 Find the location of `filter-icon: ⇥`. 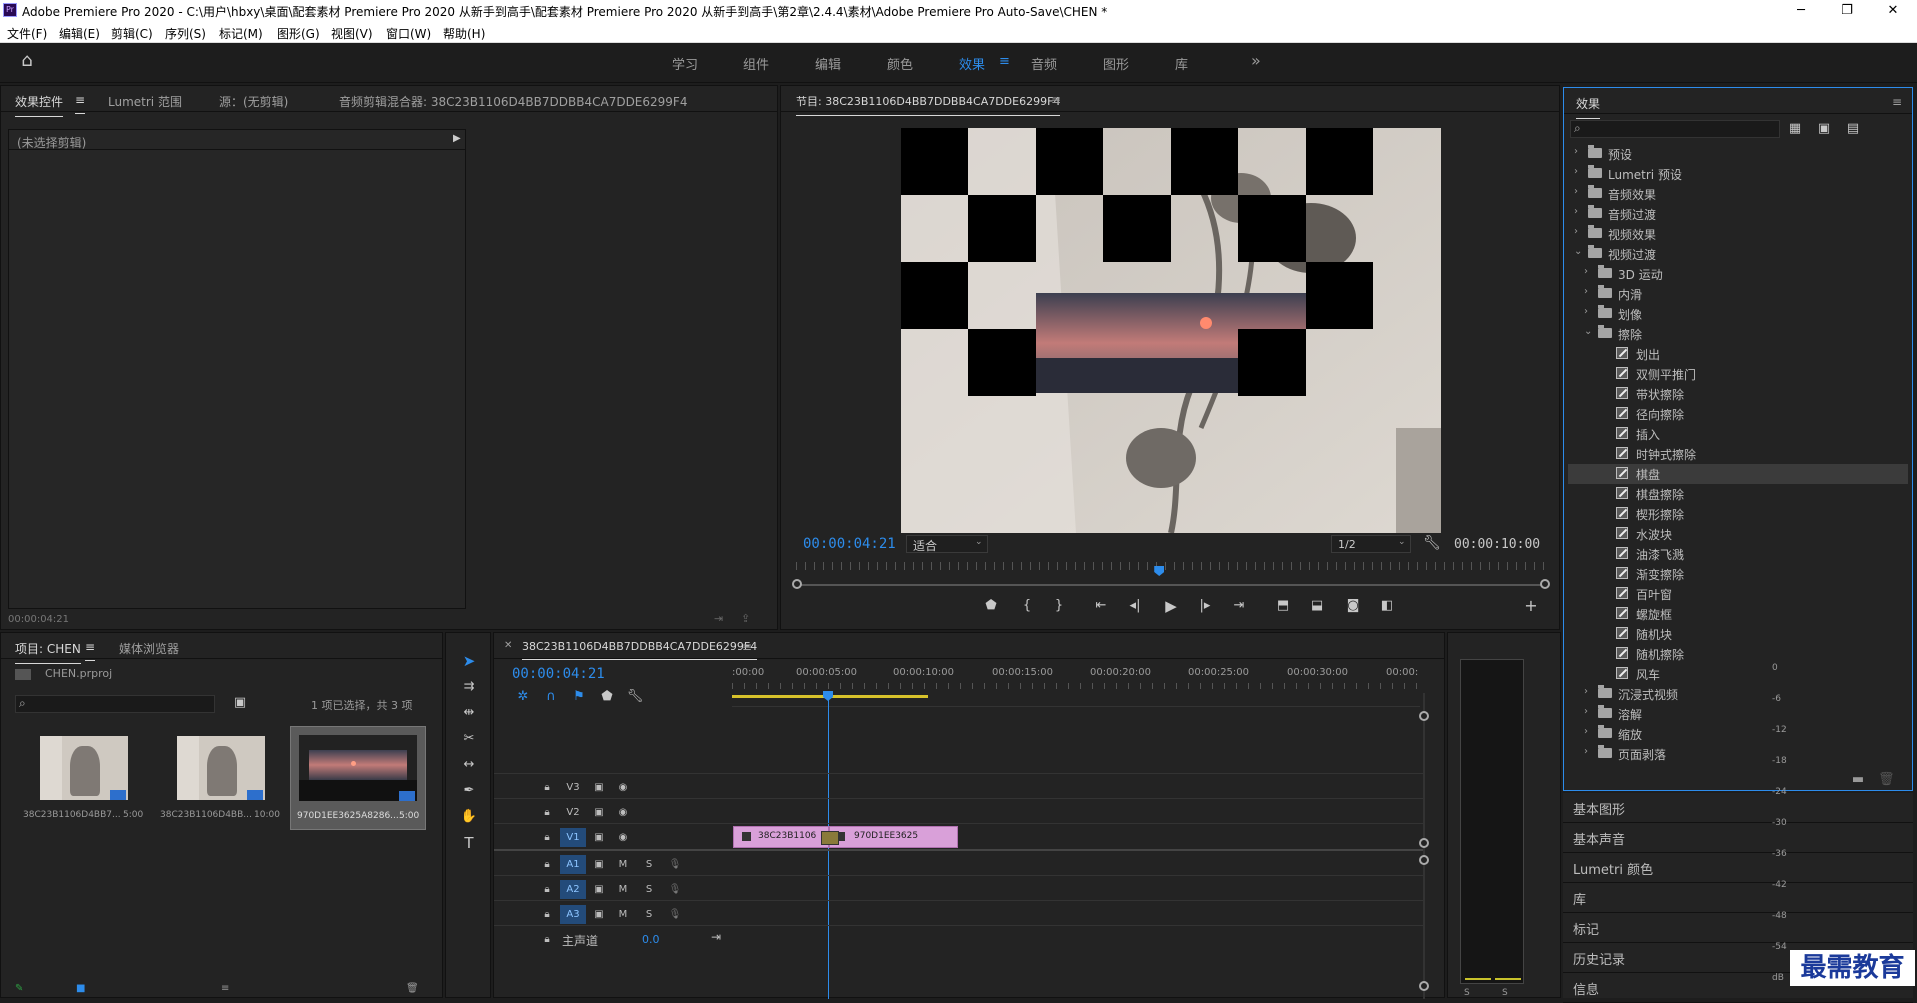

filter-icon: ⇥ is located at coordinates (718, 618).